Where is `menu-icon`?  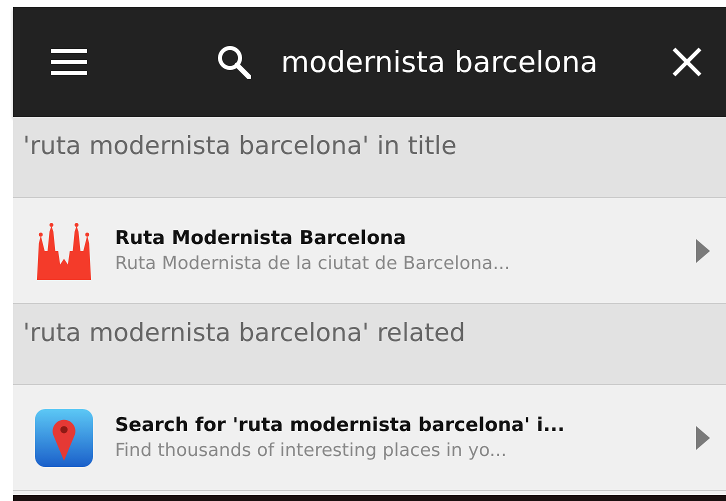 menu-icon is located at coordinates (69, 62).